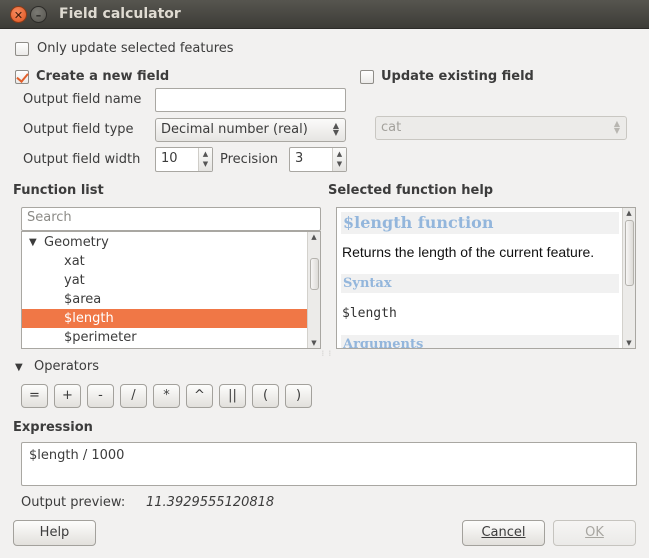  What do you see at coordinates (171, 299) in the screenshot?
I see `tree-item-area: $area` at bounding box center [171, 299].